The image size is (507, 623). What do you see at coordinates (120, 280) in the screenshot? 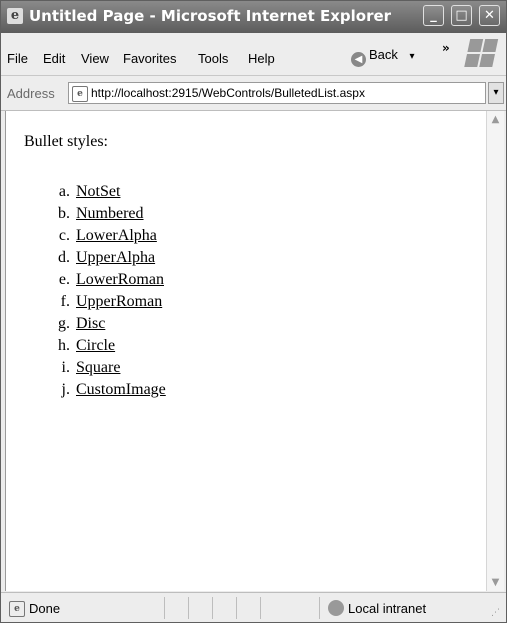
I see `link-lowerroman: LowerRoman` at bounding box center [120, 280].